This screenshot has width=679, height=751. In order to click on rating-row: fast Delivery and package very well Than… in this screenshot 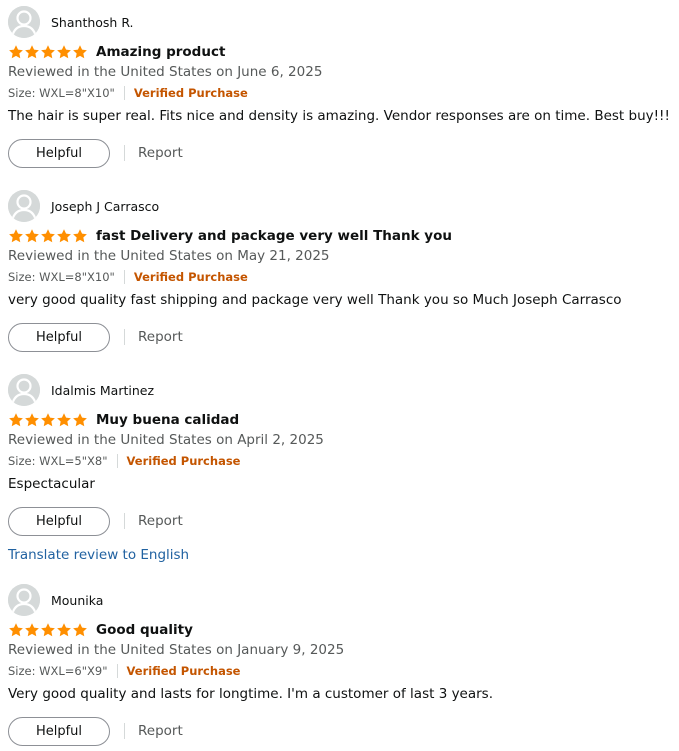, I will do `click(230, 236)`.